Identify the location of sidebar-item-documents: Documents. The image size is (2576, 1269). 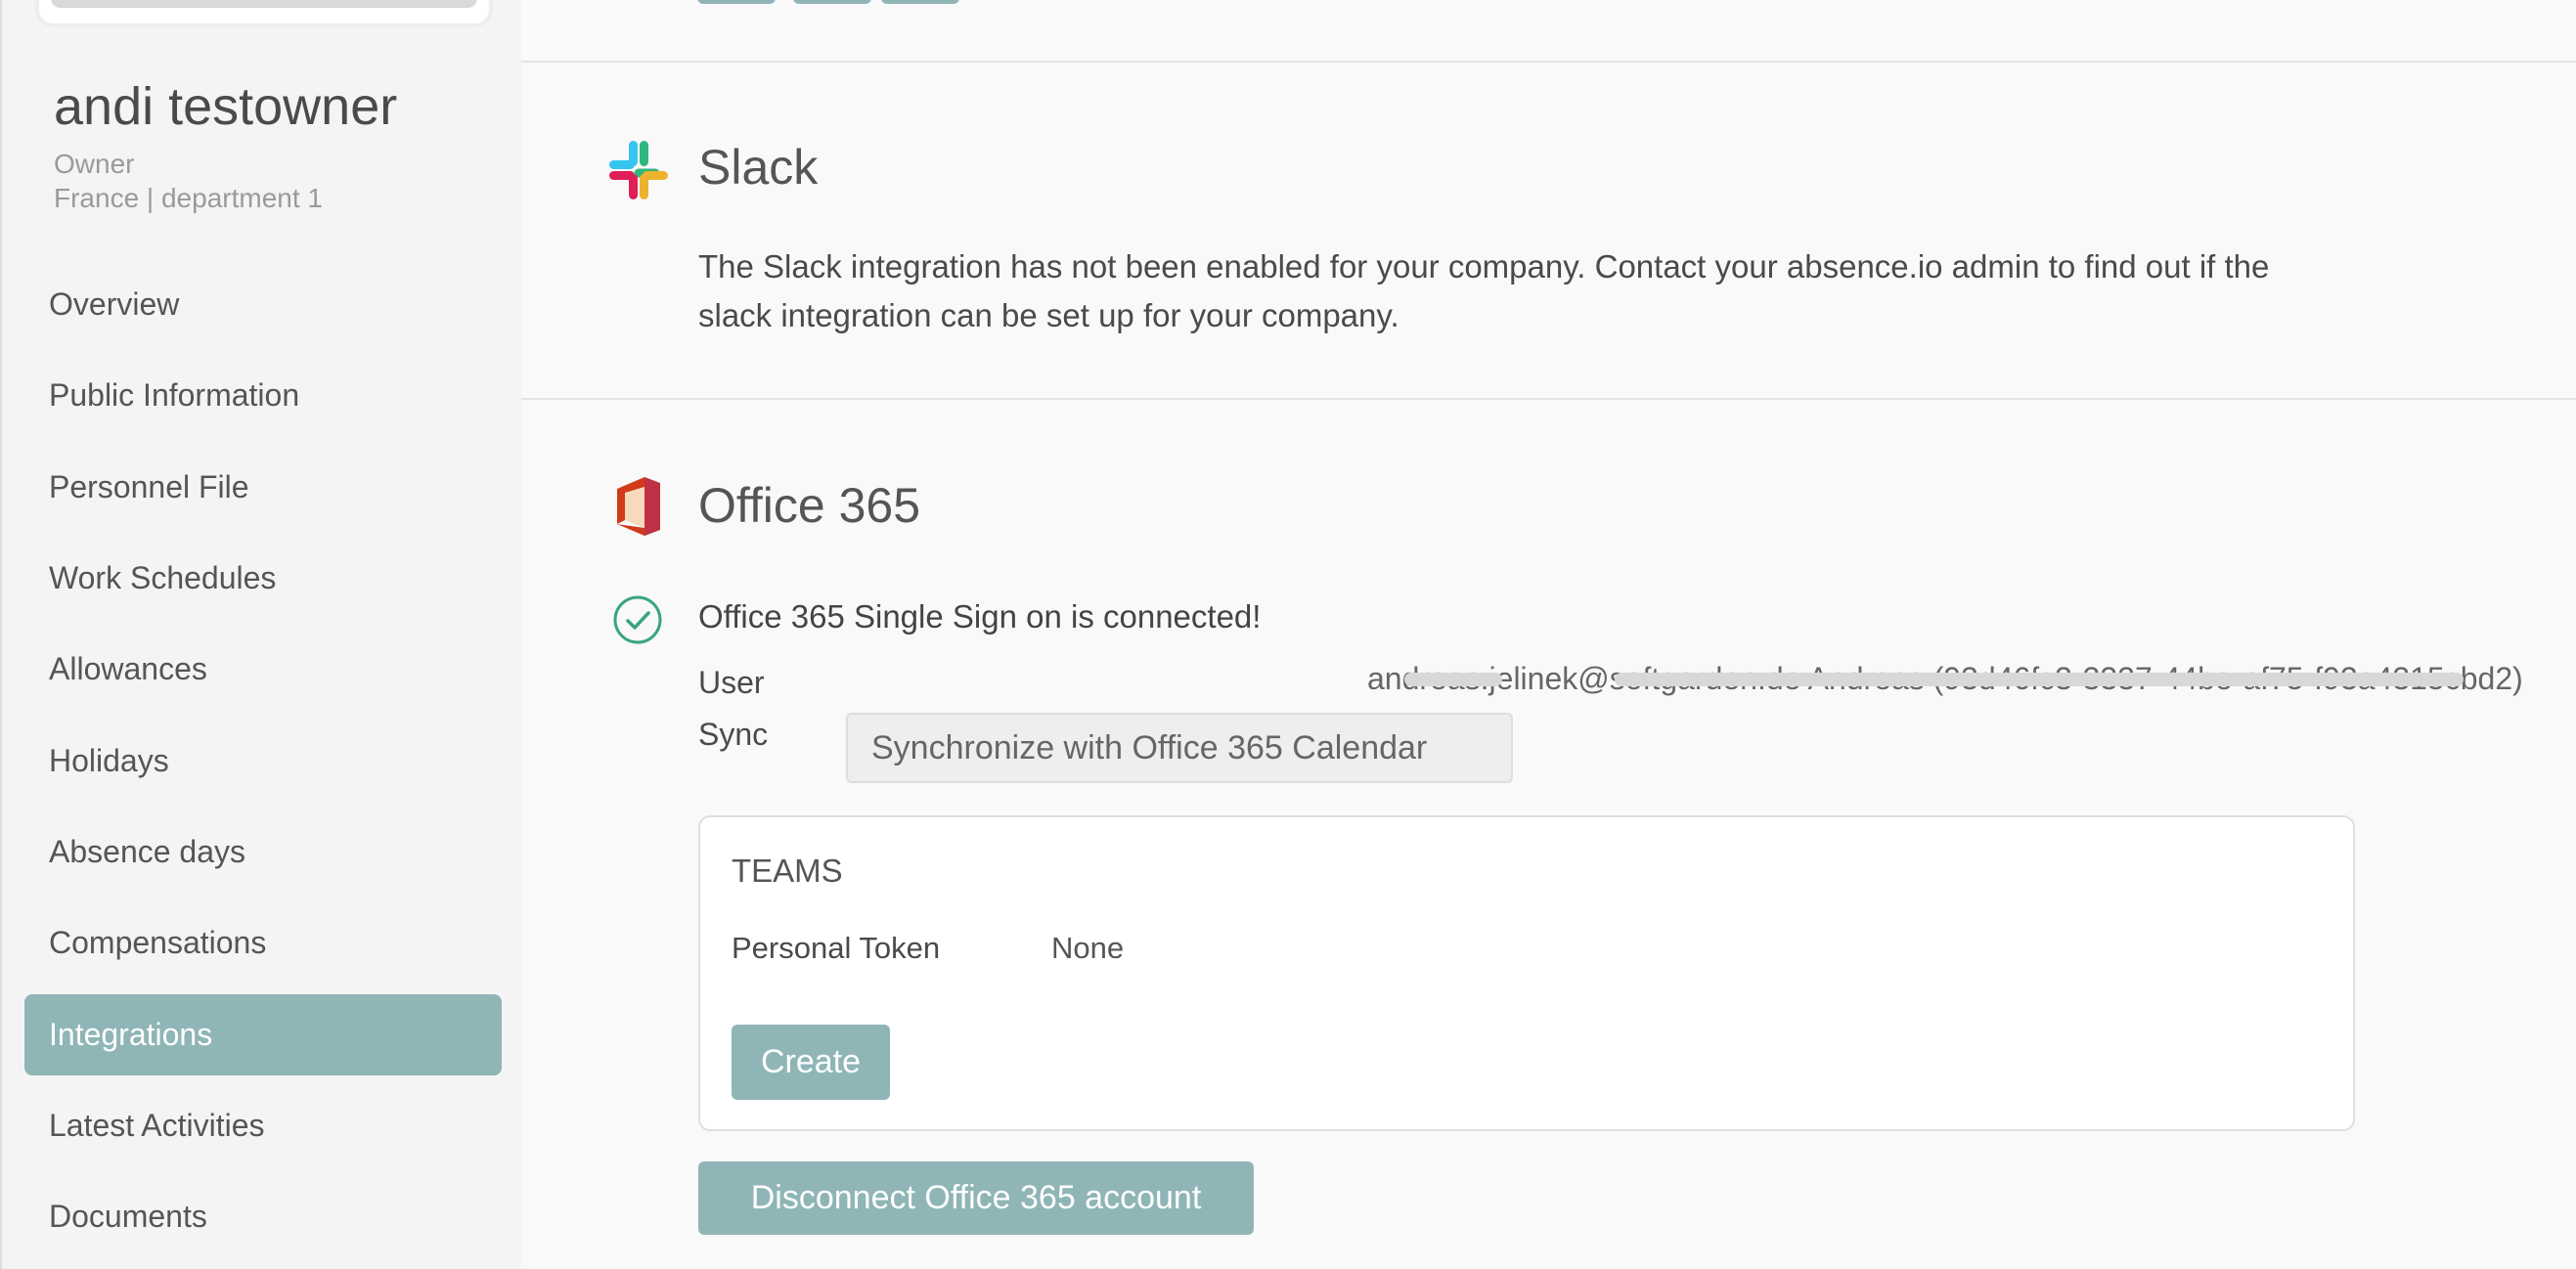
(263, 1216).